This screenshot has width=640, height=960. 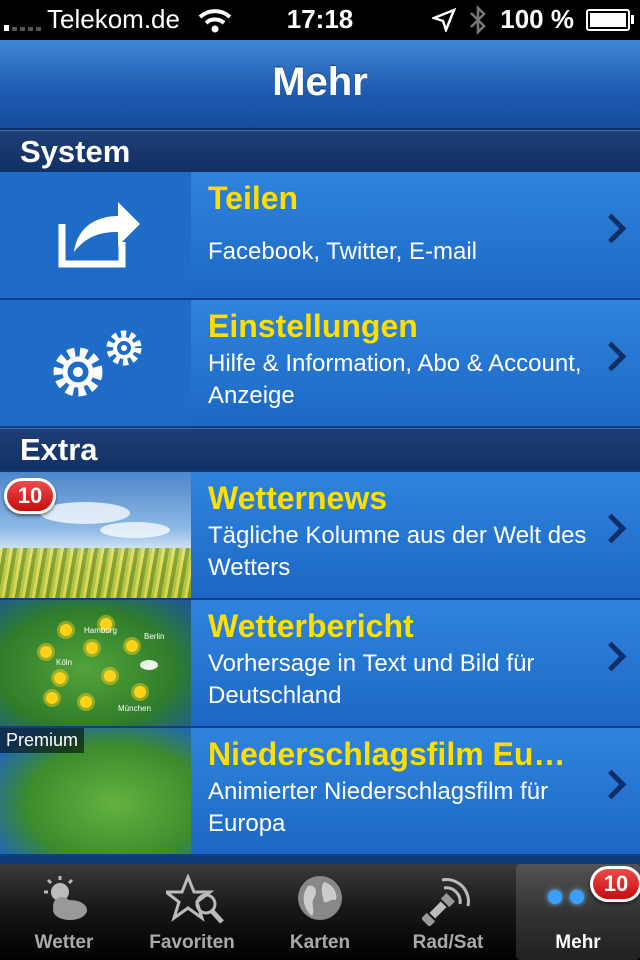 I want to click on navigation-bar: Mehr, so click(x=320, y=85).